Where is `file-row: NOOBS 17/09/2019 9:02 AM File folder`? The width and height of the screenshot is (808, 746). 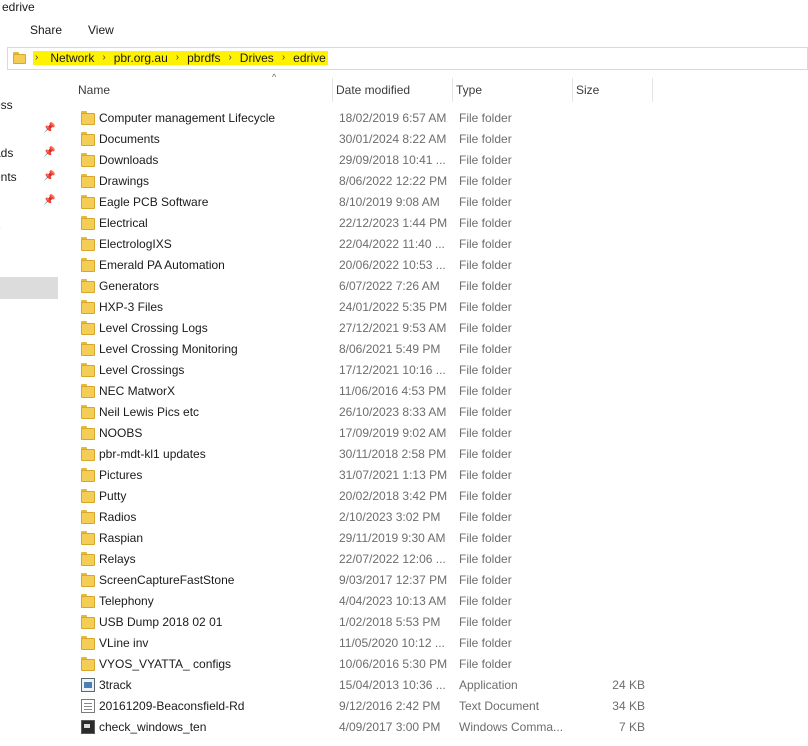
file-row: NOOBS 17/09/2019 9:02 AM File folder is located at coordinates (441, 433).